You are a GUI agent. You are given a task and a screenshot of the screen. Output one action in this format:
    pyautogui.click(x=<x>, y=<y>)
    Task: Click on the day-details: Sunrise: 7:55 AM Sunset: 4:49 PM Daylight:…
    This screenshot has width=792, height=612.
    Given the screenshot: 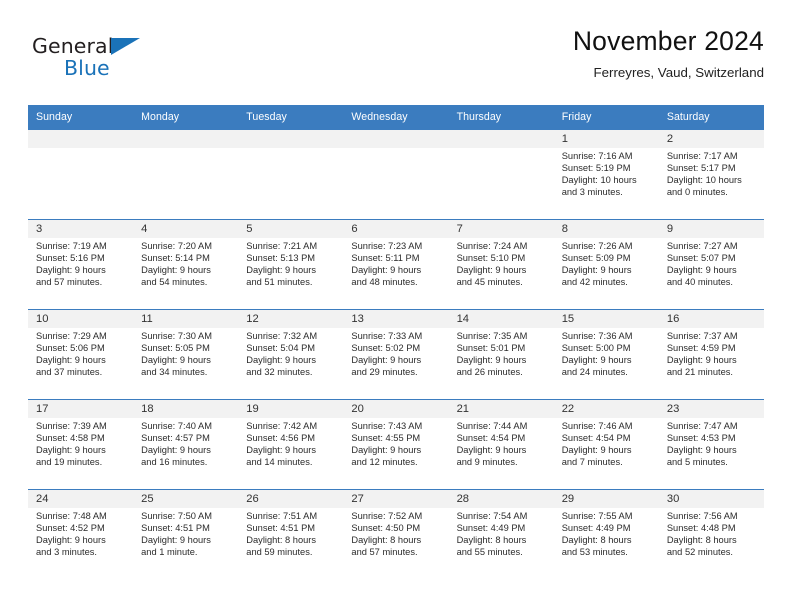 What is the action you would take?
    pyautogui.click(x=606, y=533)
    